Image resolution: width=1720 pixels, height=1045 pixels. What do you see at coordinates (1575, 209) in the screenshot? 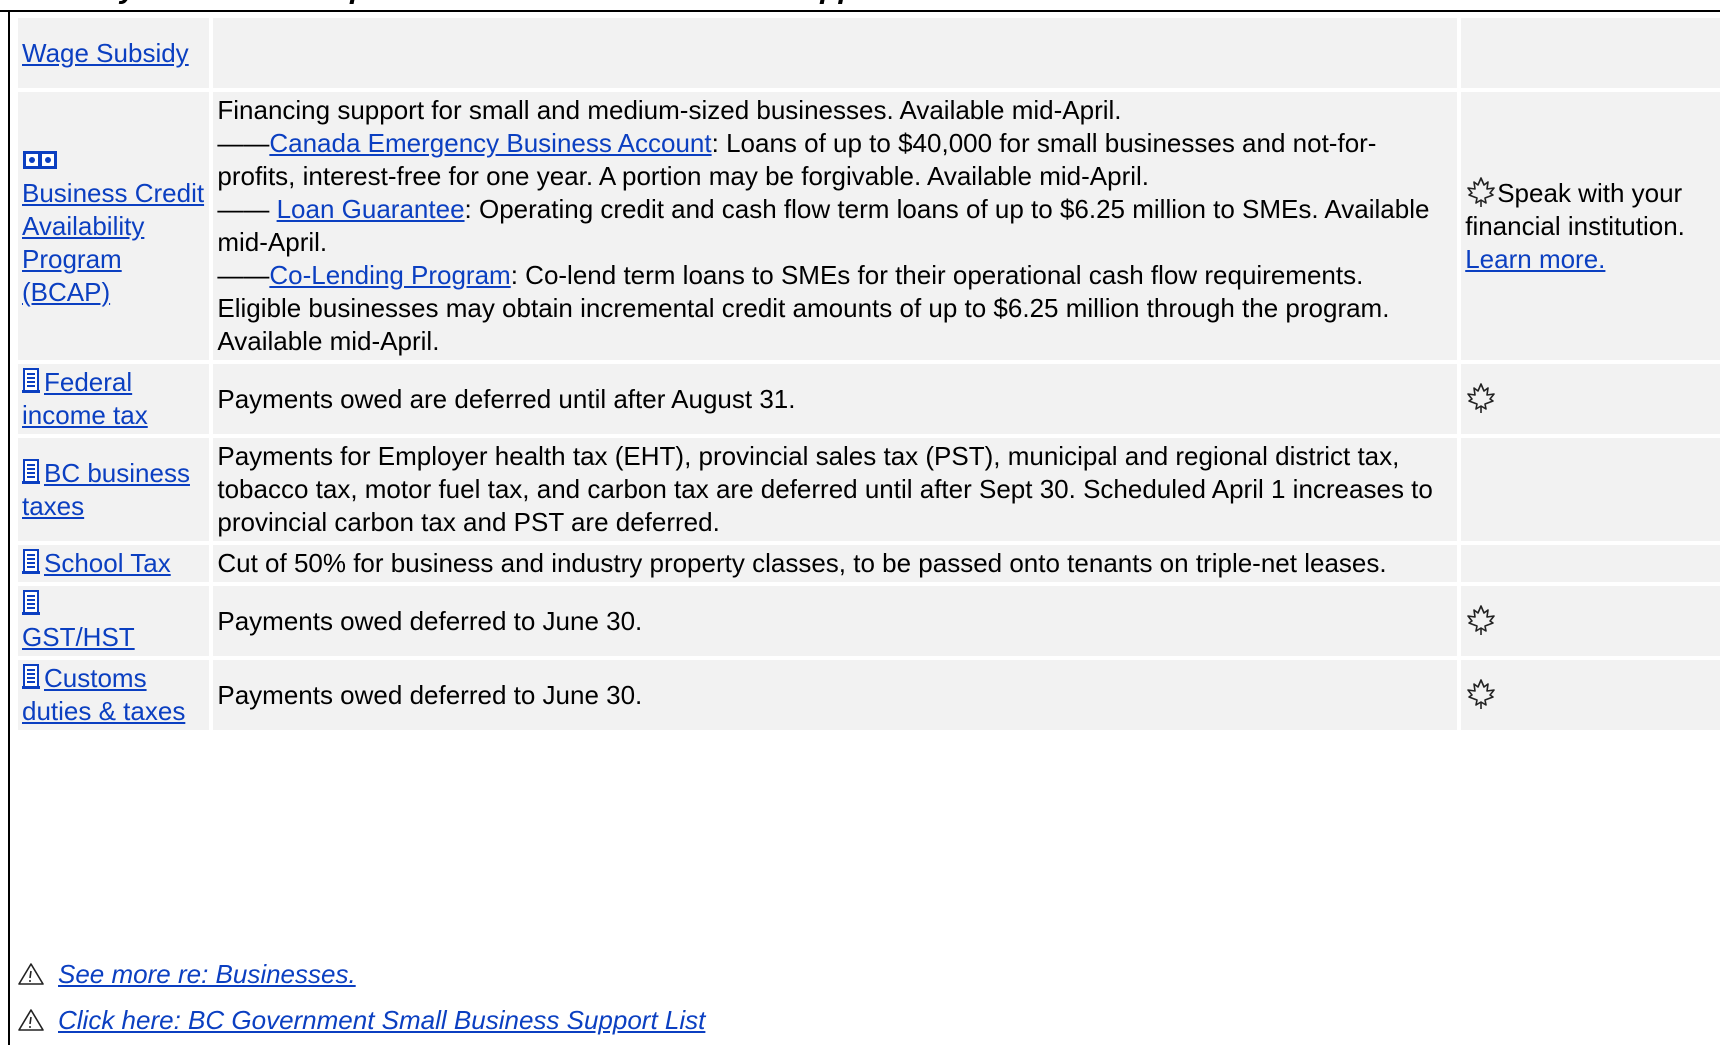
I see `action-text: Speak with your financial institution.` at bounding box center [1575, 209].